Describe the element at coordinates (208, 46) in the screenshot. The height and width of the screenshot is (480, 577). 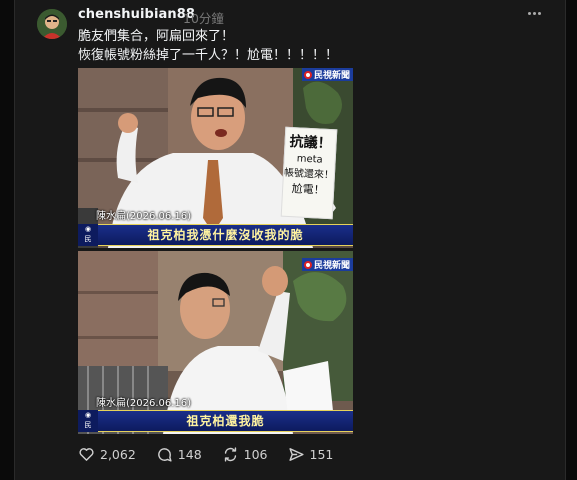
I see `post-text: 脆友們集合，阿扁回來了！ 恢復帳號粉絲掉了一千人？！尬電！！！！！` at that location.